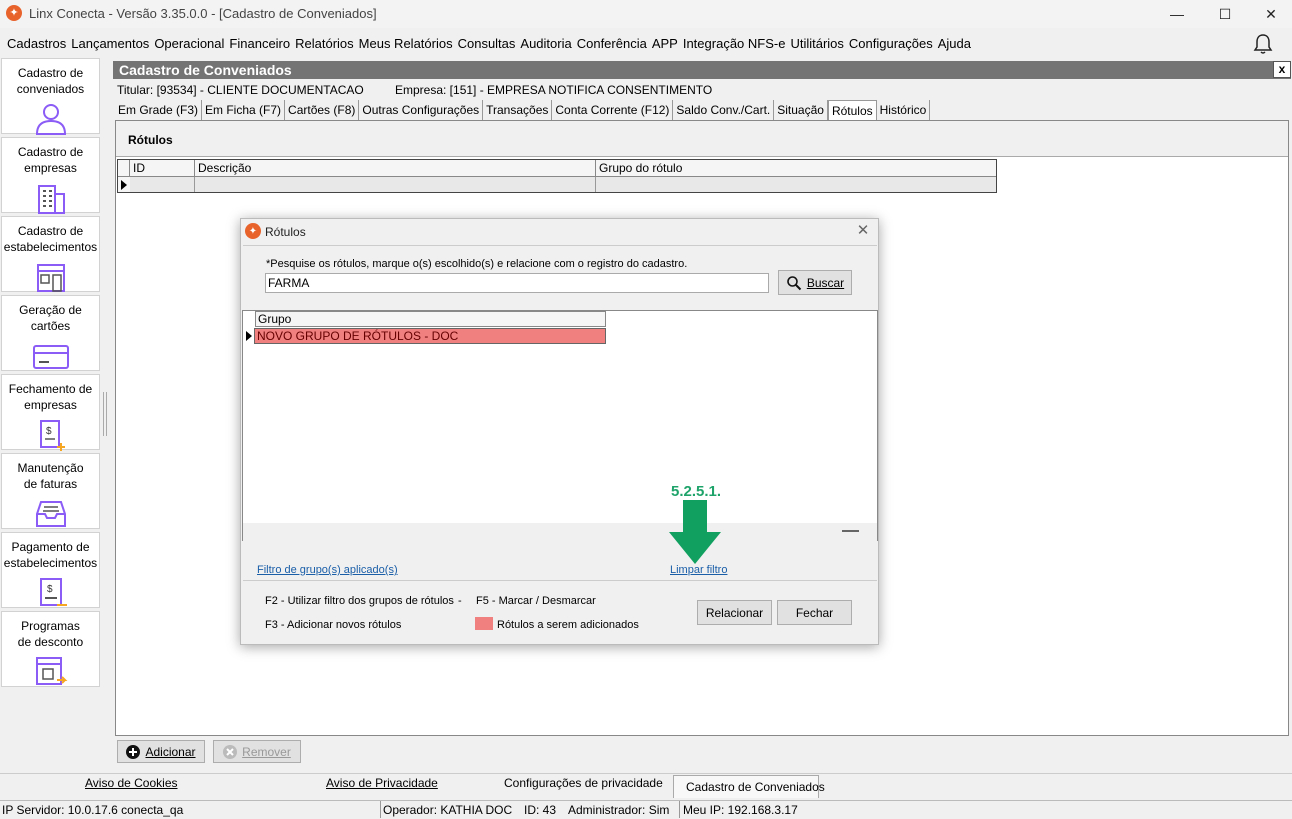 This screenshot has height=819, width=1292. Describe the element at coordinates (612, 43) in the screenshot. I see `menu-conferencia: Conferência` at that location.